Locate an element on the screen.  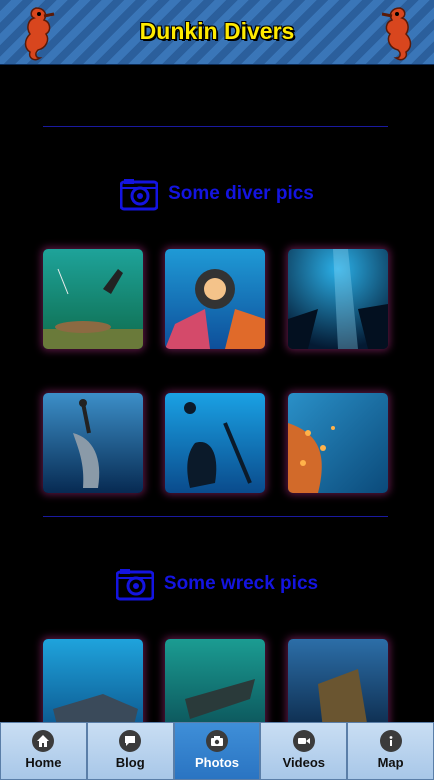
home-icon is located at coordinates (43, 741).